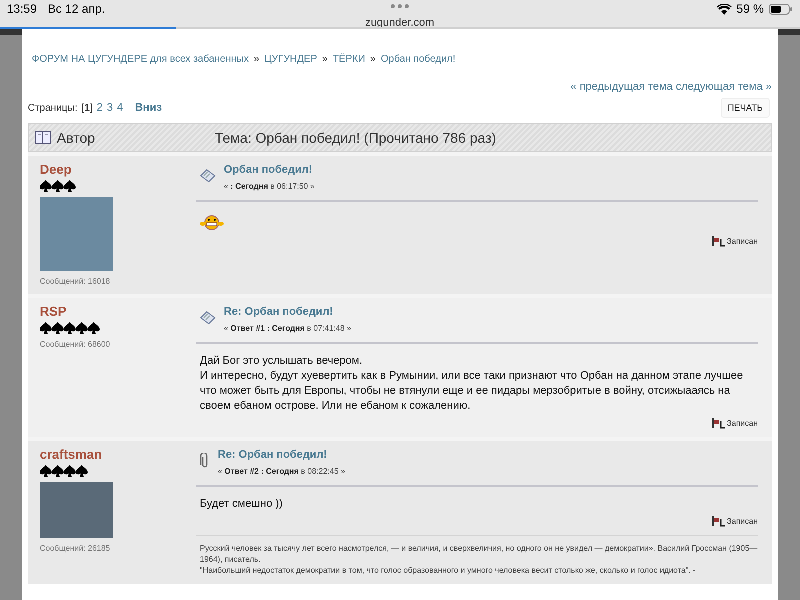 The height and width of the screenshot is (600, 800). What do you see at coordinates (99, 108) in the screenshot?
I see `page-link: 2` at bounding box center [99, 108].